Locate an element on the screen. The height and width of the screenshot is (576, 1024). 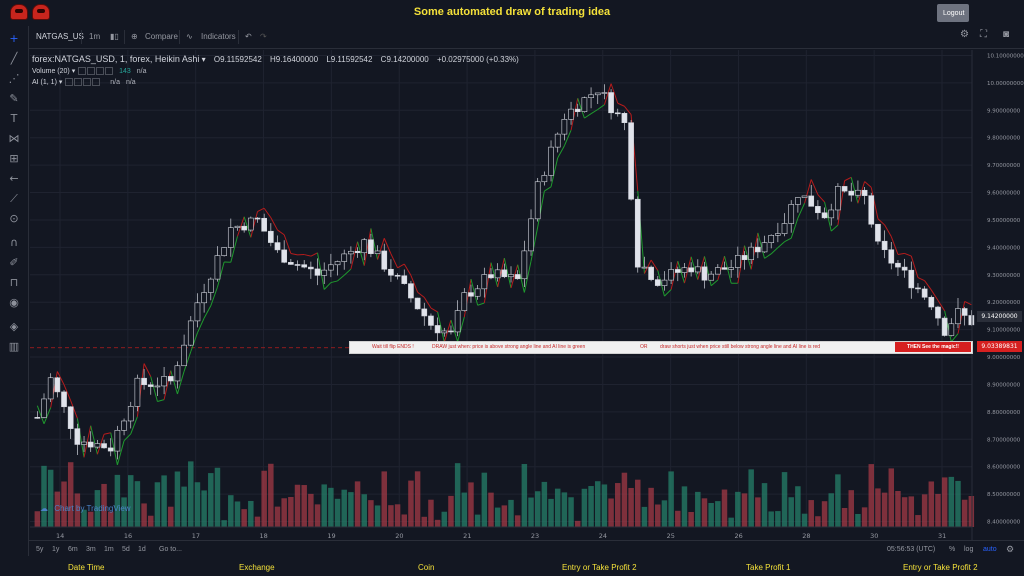
zoom-icon: ⊙ is located at coordinates (14, 219).